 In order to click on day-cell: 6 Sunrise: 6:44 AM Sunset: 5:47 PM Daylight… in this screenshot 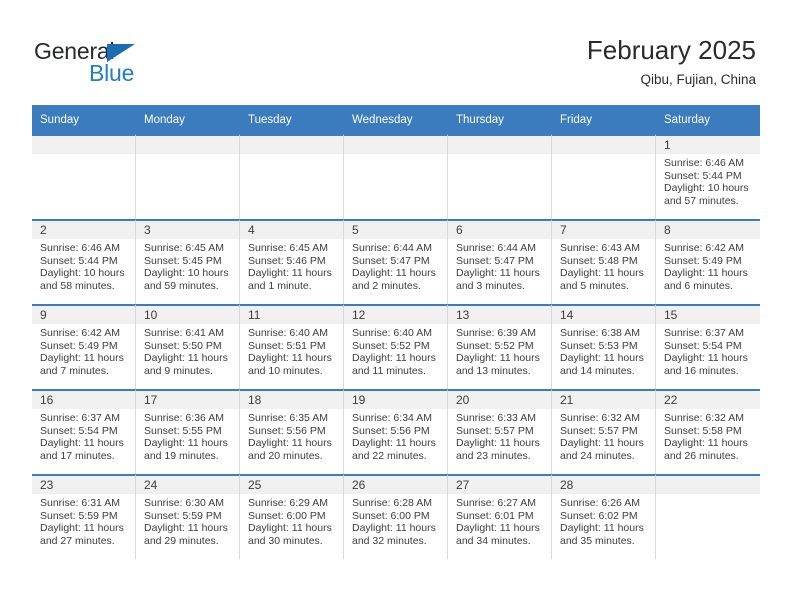, I will do `click(500, 261)`.